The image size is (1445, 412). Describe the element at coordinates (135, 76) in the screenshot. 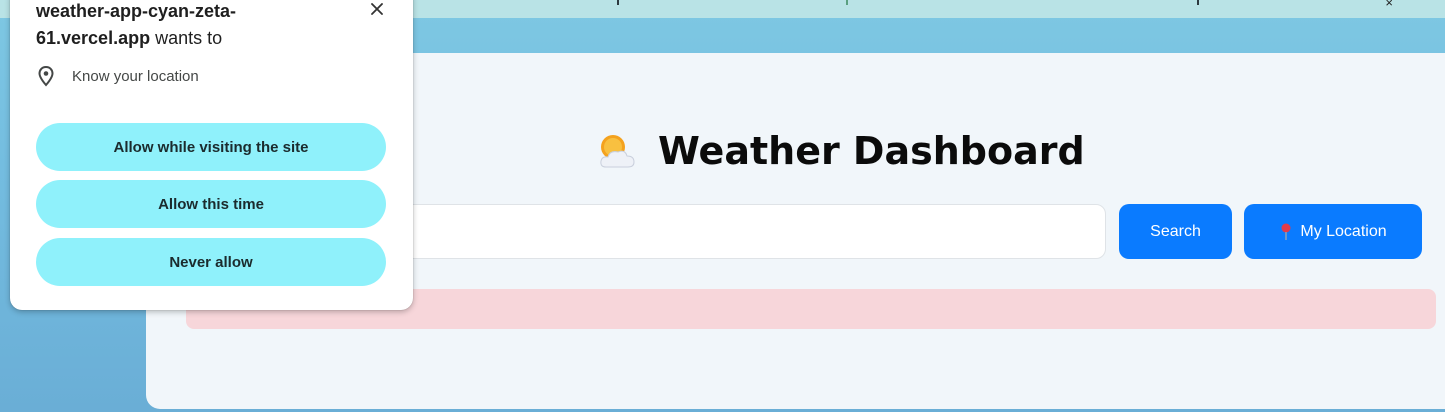

I see `permission-label: Know your location` at that location.